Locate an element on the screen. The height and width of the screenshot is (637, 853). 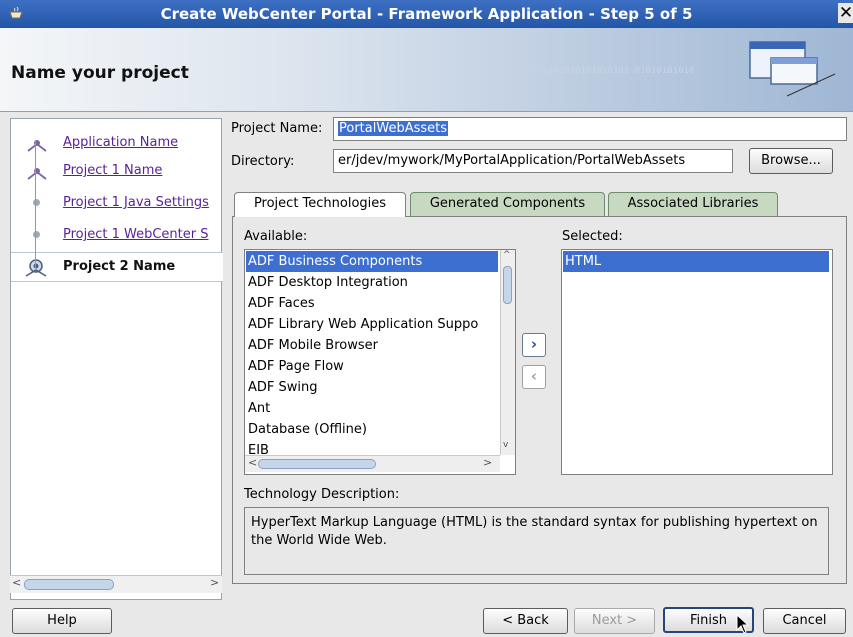
chevron-right-icon: › is located at coordinates (534, 344).